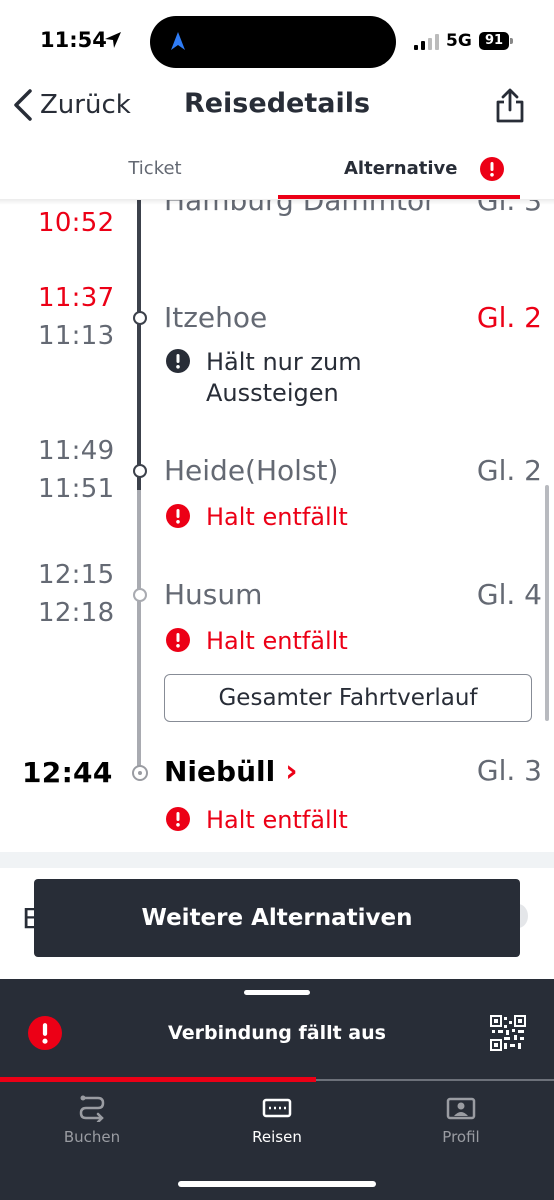  I want to click on status-time: 11:54, so click(73, 40).